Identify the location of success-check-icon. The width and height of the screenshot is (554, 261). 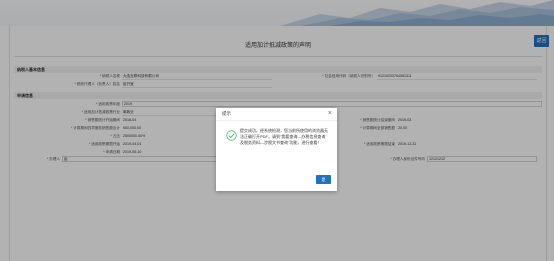
(231, 135).